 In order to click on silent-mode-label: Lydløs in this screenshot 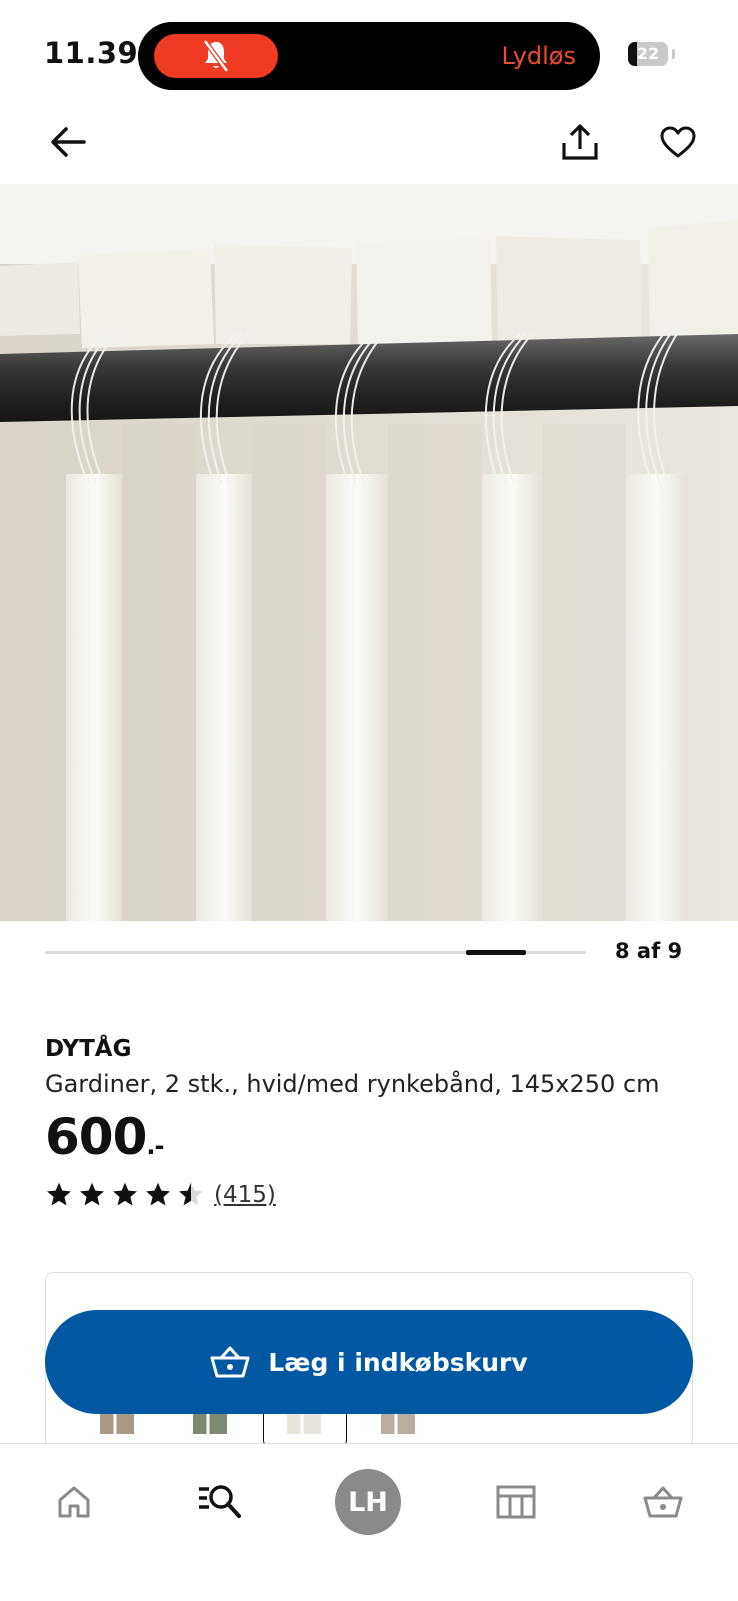, I will do `click(538, 56)`.